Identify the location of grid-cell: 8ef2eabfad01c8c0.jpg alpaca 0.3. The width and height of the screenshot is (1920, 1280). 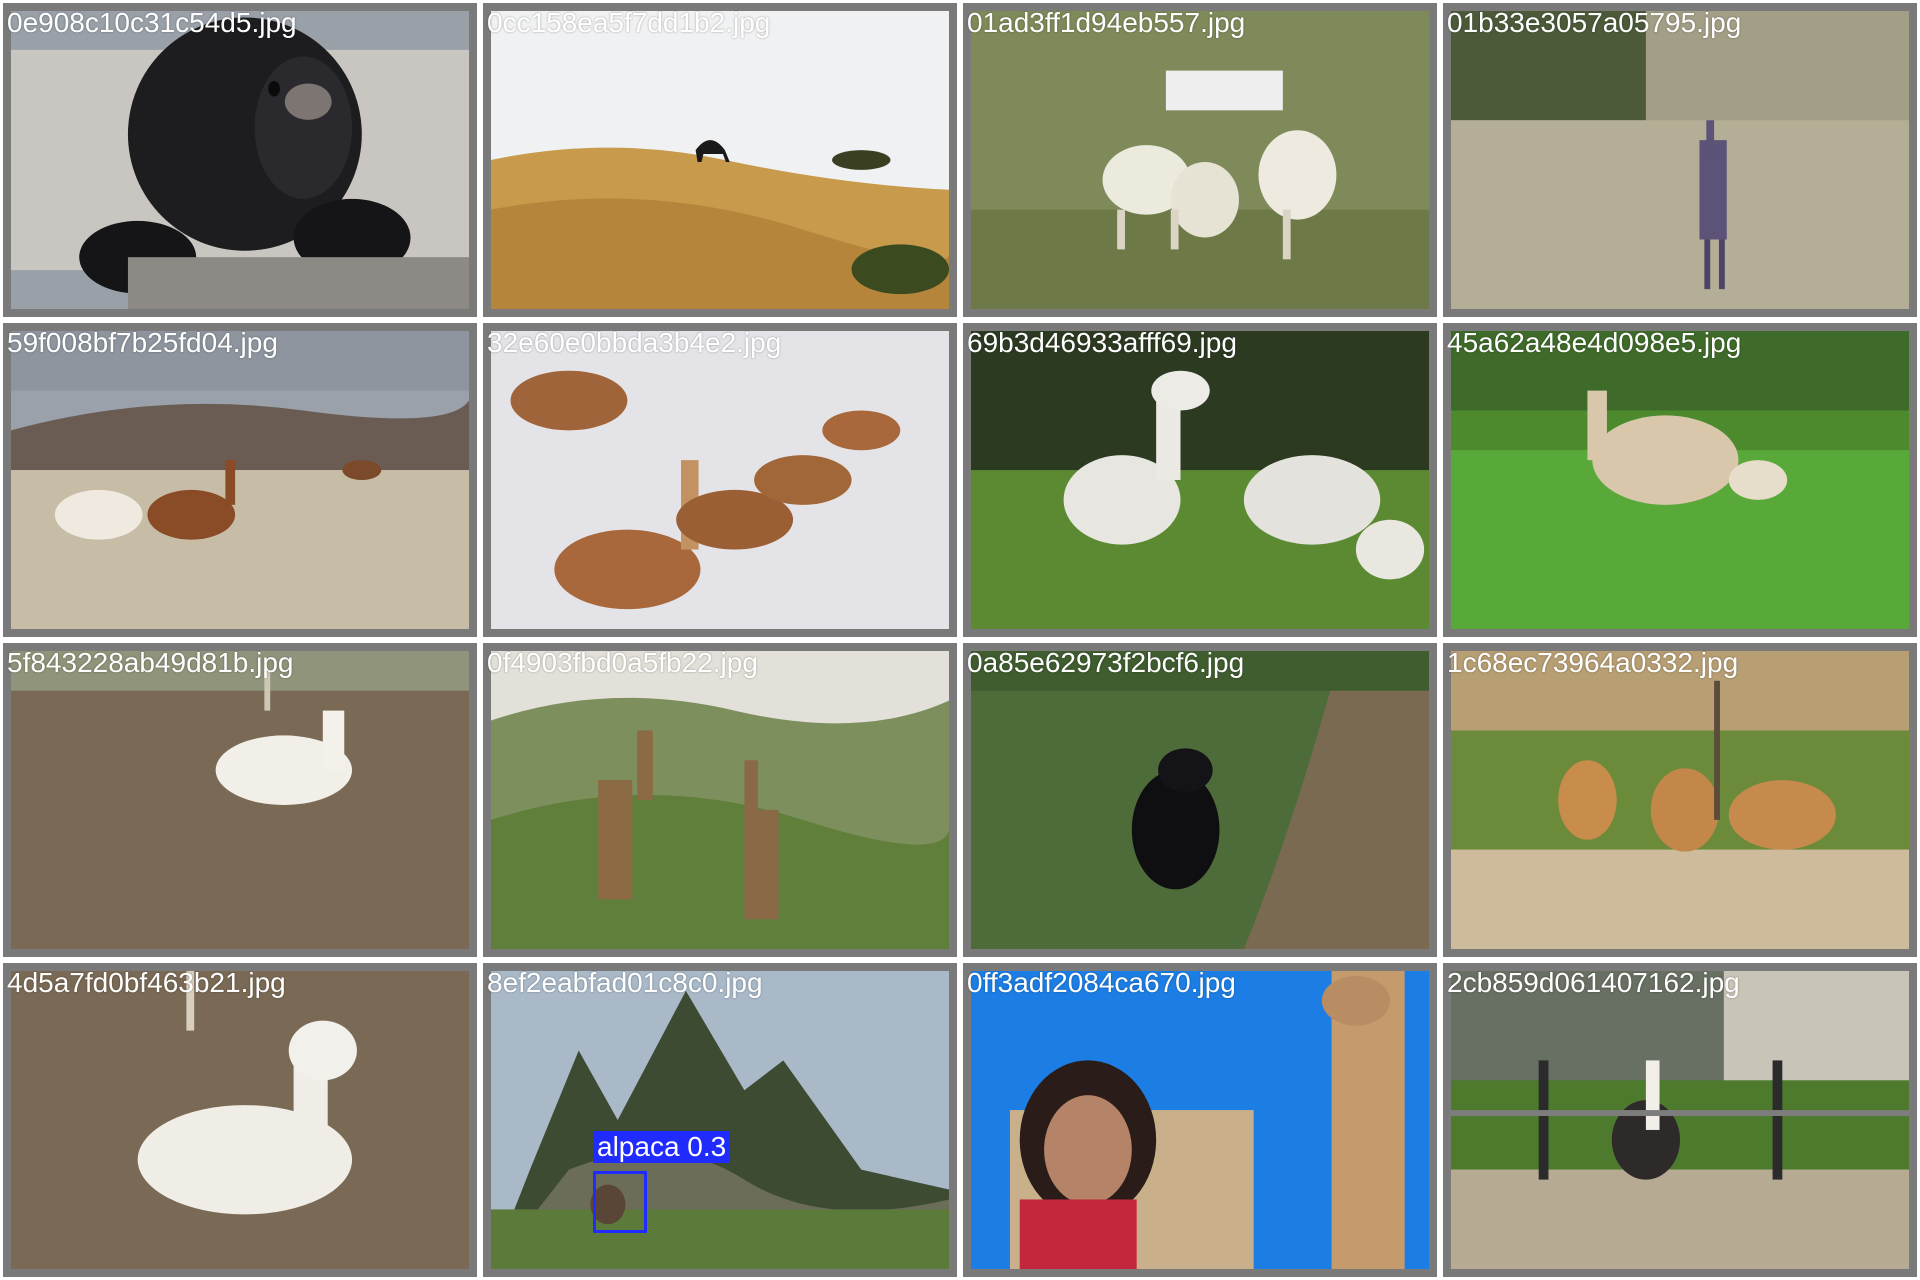
(720, 1120).